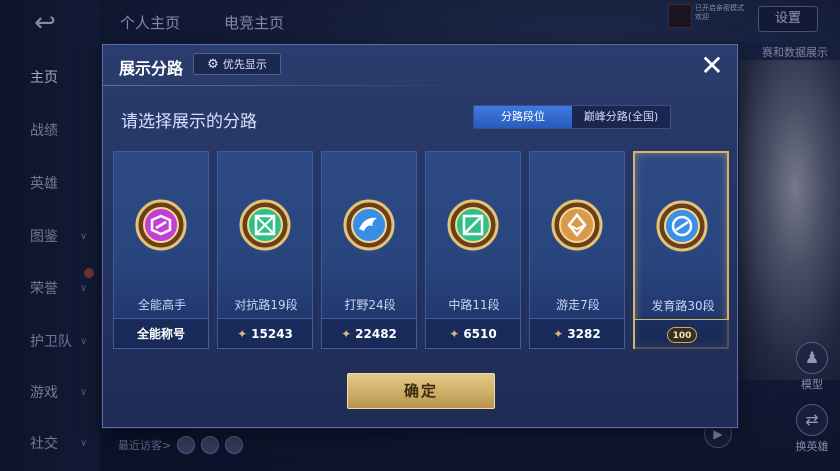 The width and height of the screenshot is (840, 471). Describe the element at coordinates (473, 225) in the screenshot. I see `mid-lane-medal-icon` at that location.